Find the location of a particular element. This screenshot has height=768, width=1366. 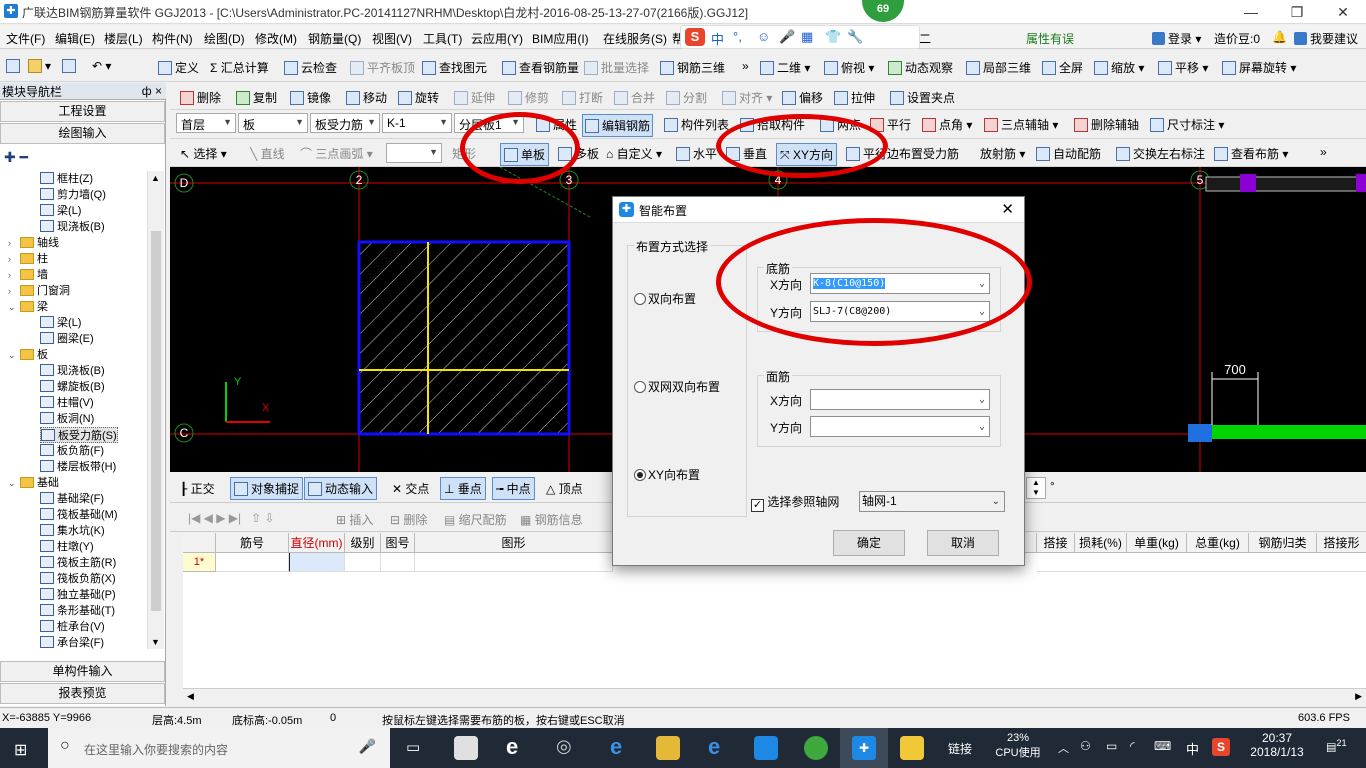

top-y-combo: ⌄ is located at coordinates (900, 426).